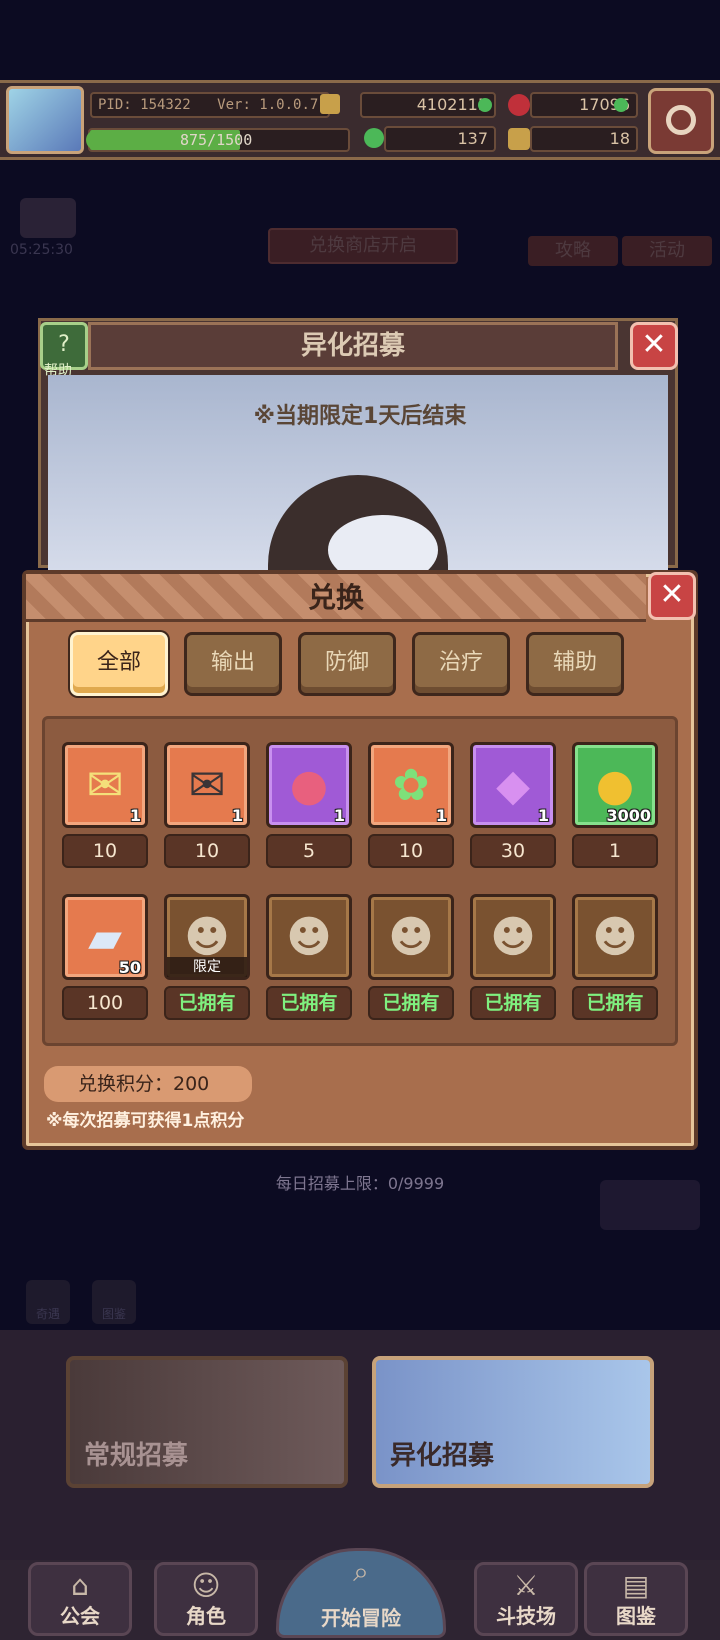 This screenshot has height=1640, width=720. I want to click on nav-4: ⚔ 斗技场, so click(526, 1599).